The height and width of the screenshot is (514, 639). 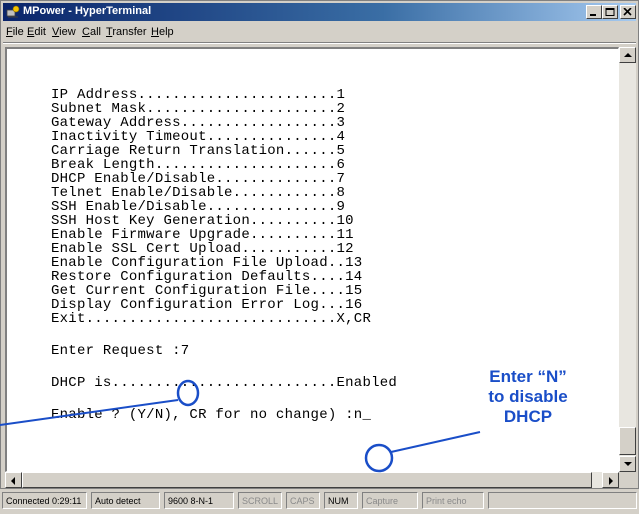 What do you see at coordinates (528, 376) in the screenshot?
I see `callout-line-1: Enter “N”` at bounding box center [528, 376].